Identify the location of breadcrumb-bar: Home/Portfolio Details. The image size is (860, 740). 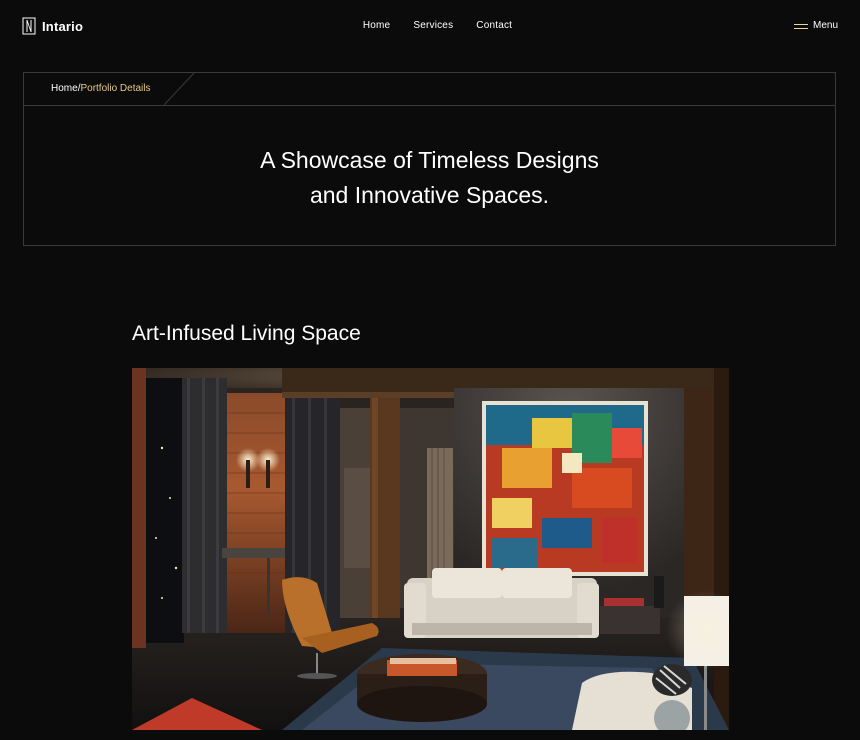
(429, 89).